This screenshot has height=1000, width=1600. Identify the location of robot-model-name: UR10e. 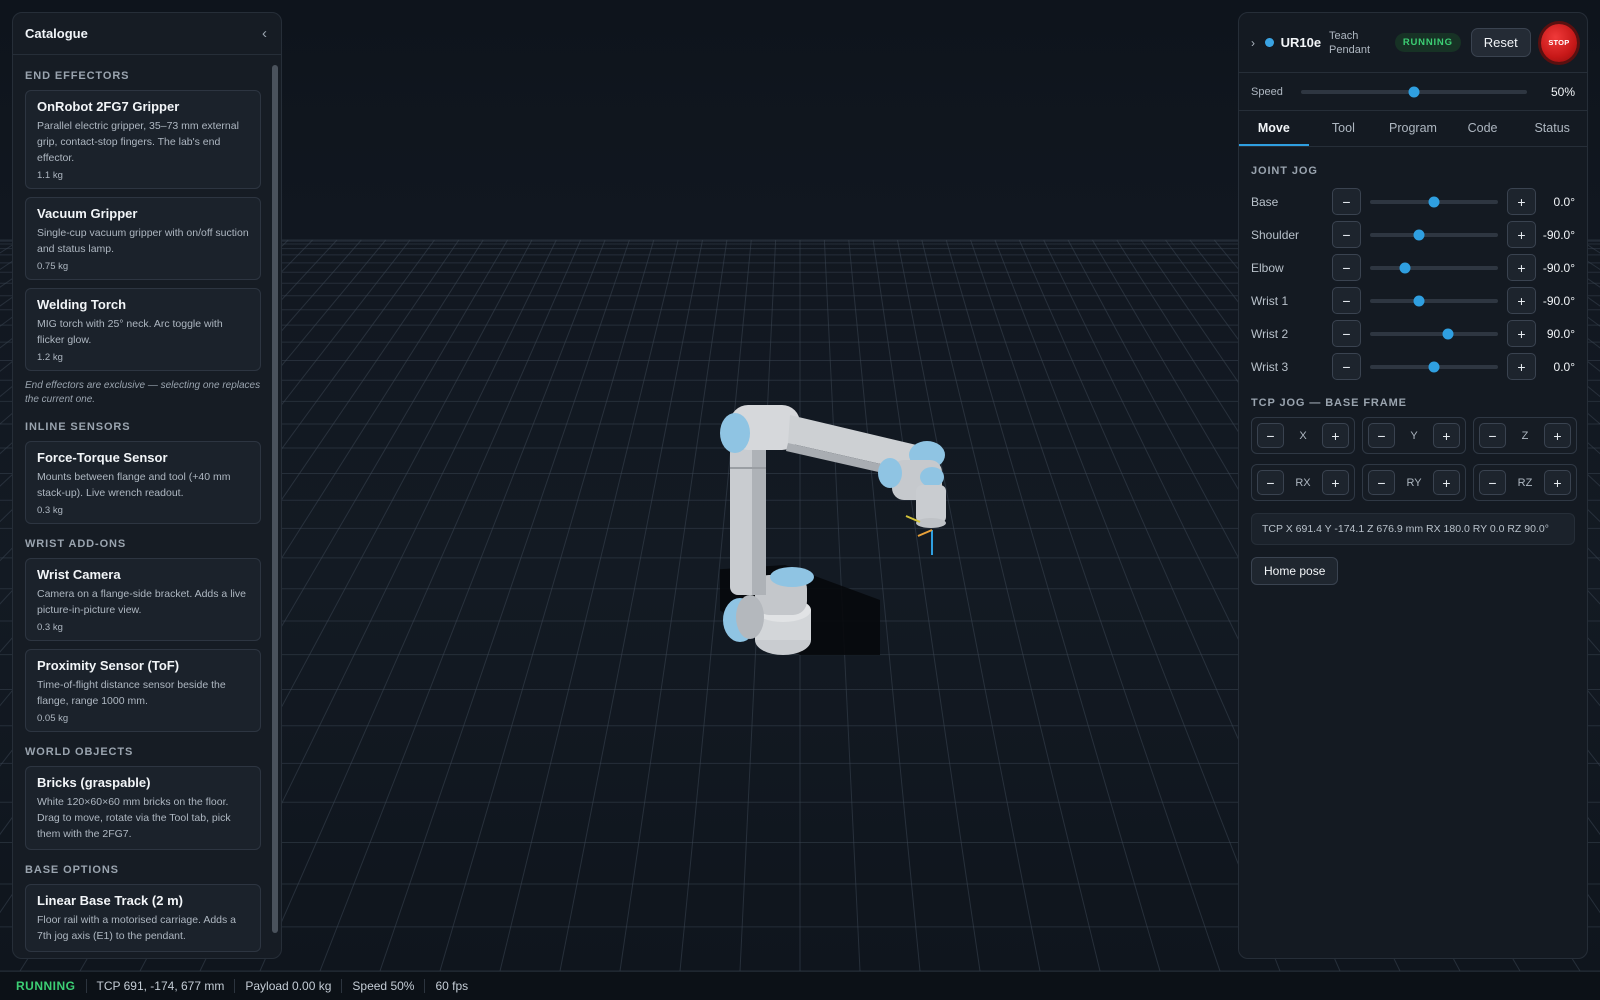
(1301, 42).